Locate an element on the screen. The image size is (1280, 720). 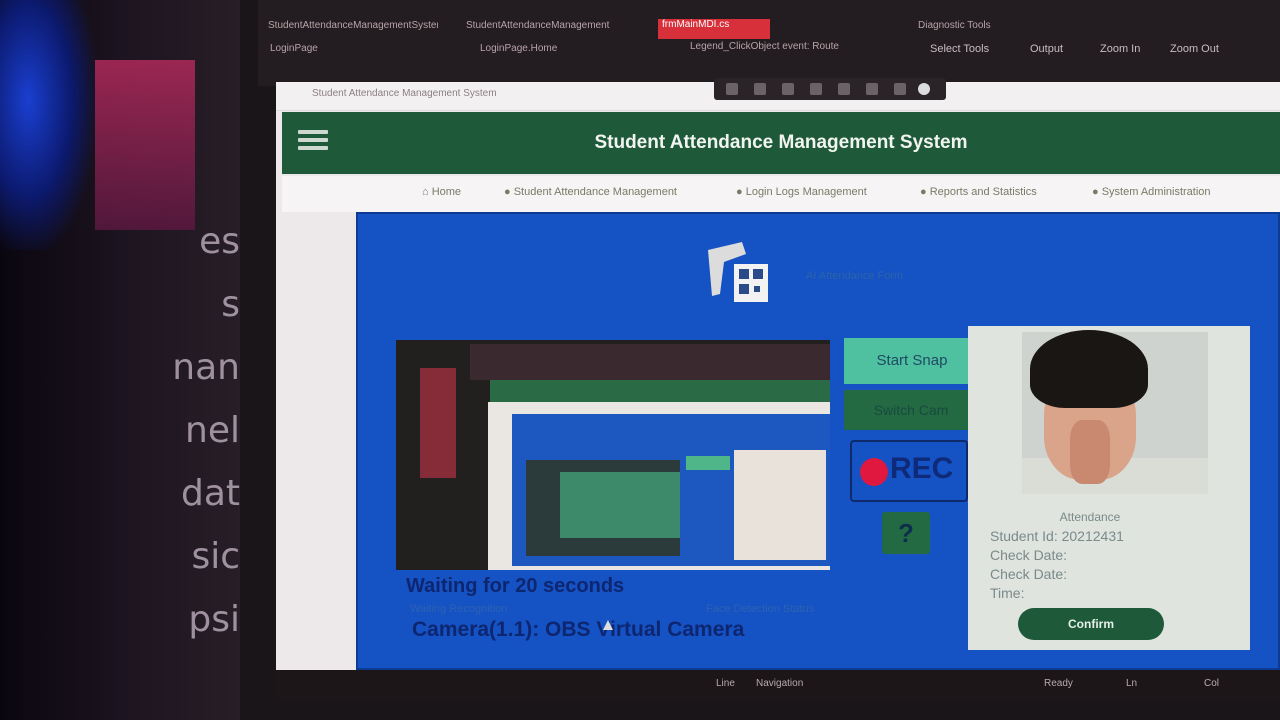
bg-text-fragment: psi is located at coordinates (214, 619).